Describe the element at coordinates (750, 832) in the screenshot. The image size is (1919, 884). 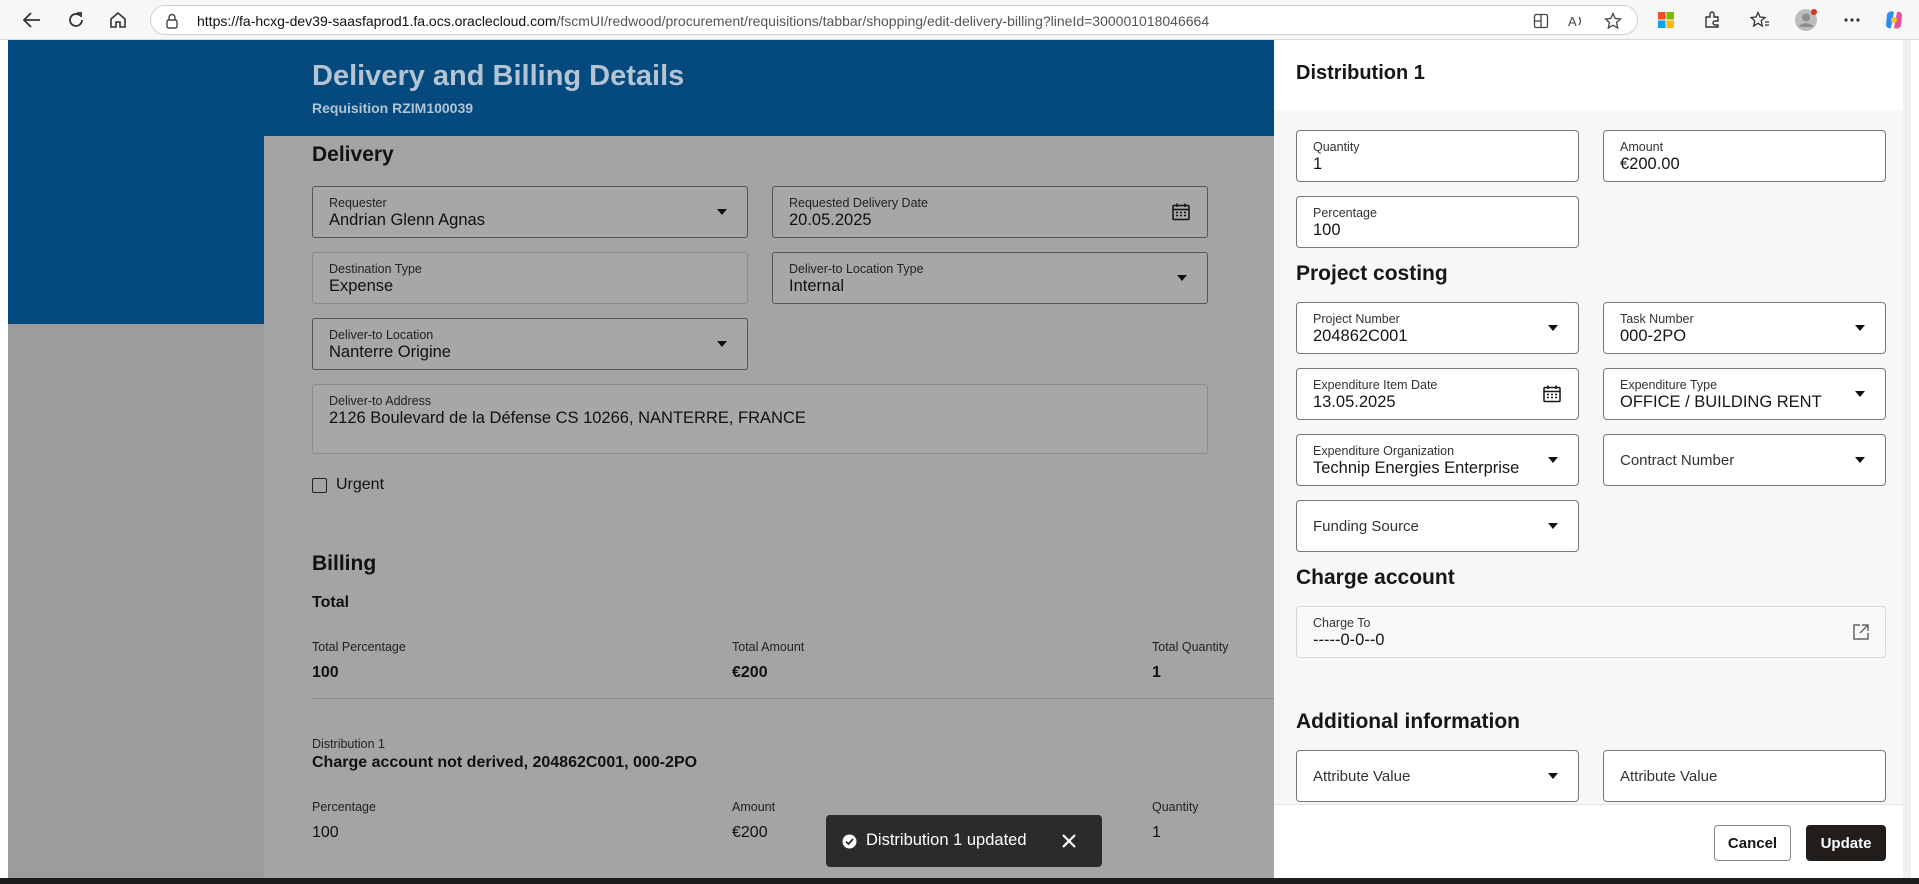
I see `distribution-amount-value: €200` at that location.